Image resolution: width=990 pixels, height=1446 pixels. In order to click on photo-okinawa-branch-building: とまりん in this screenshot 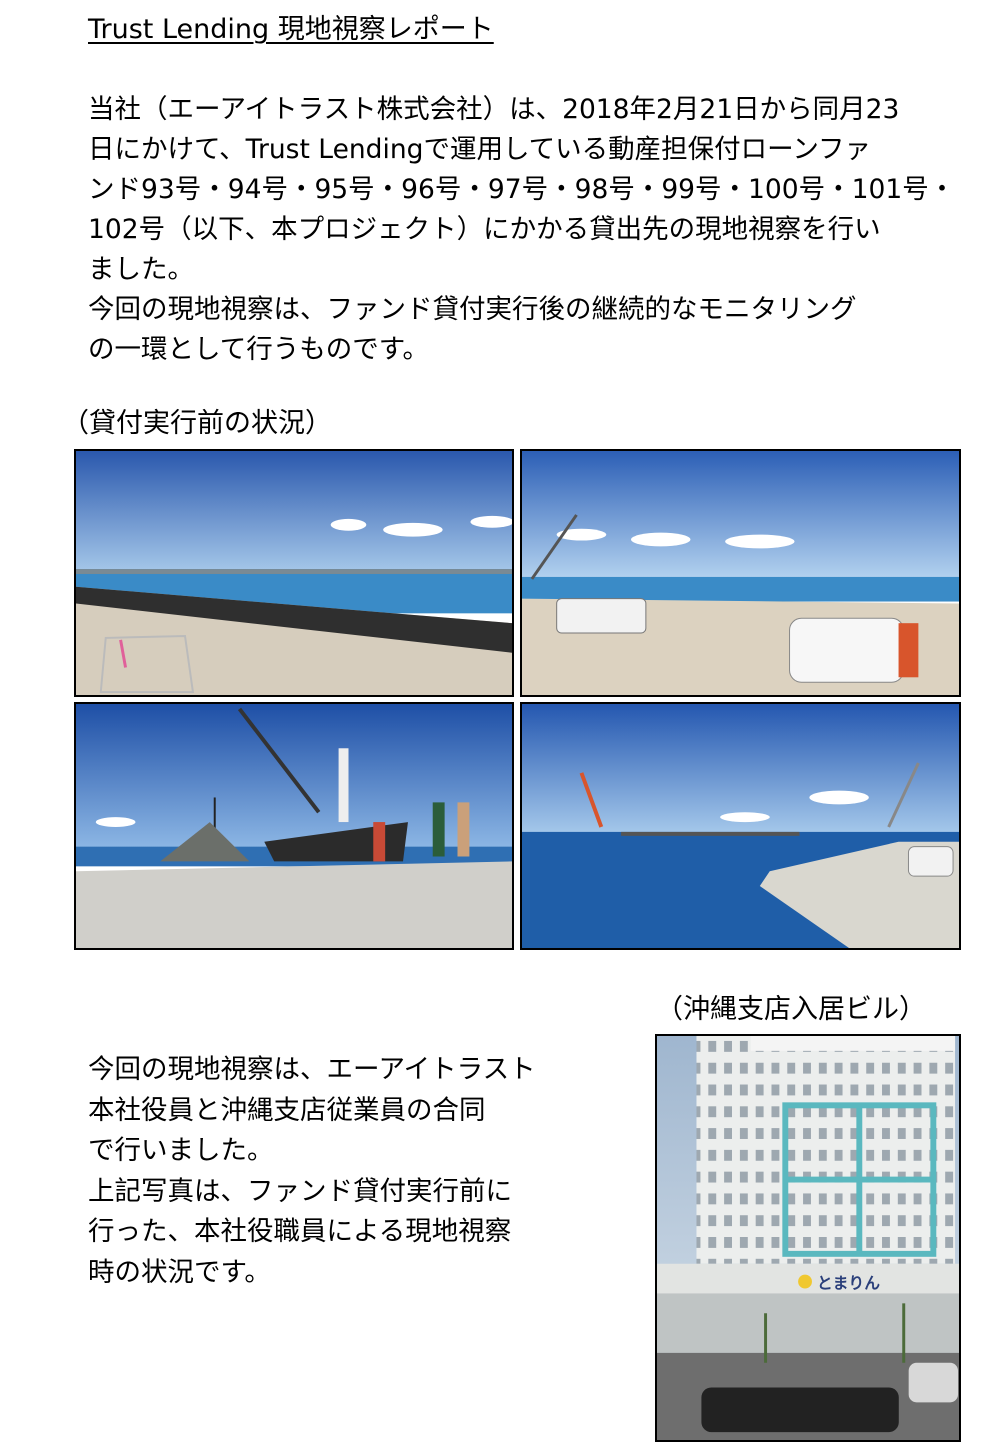, I will do `click(808, 1238)`.